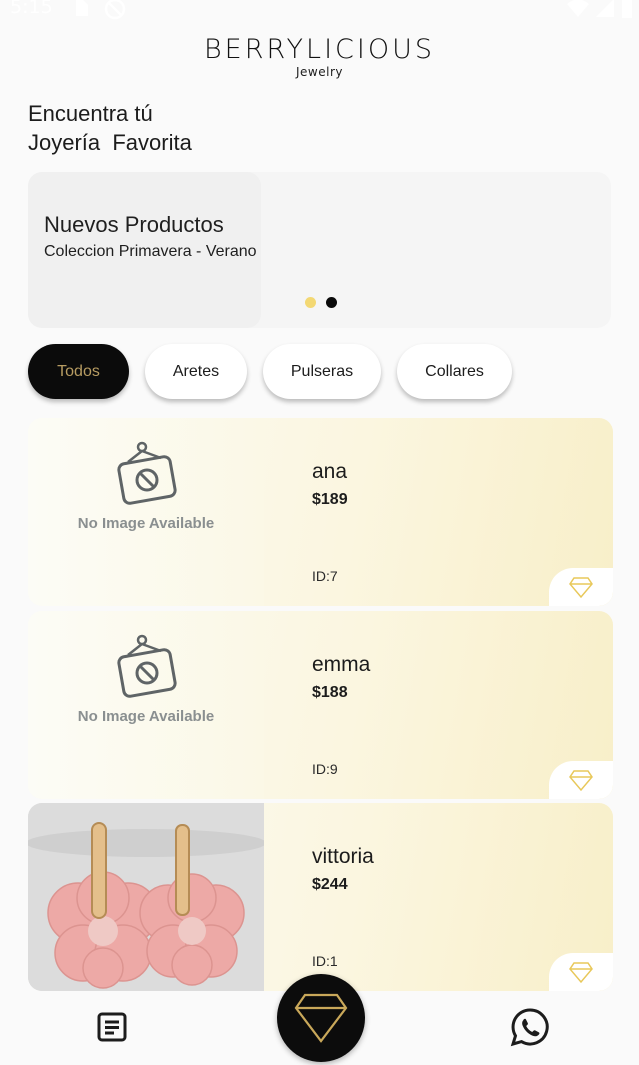  Describe the element at coordinates (578, 8) in the screenshot. I see `wifi-icon` at that location.